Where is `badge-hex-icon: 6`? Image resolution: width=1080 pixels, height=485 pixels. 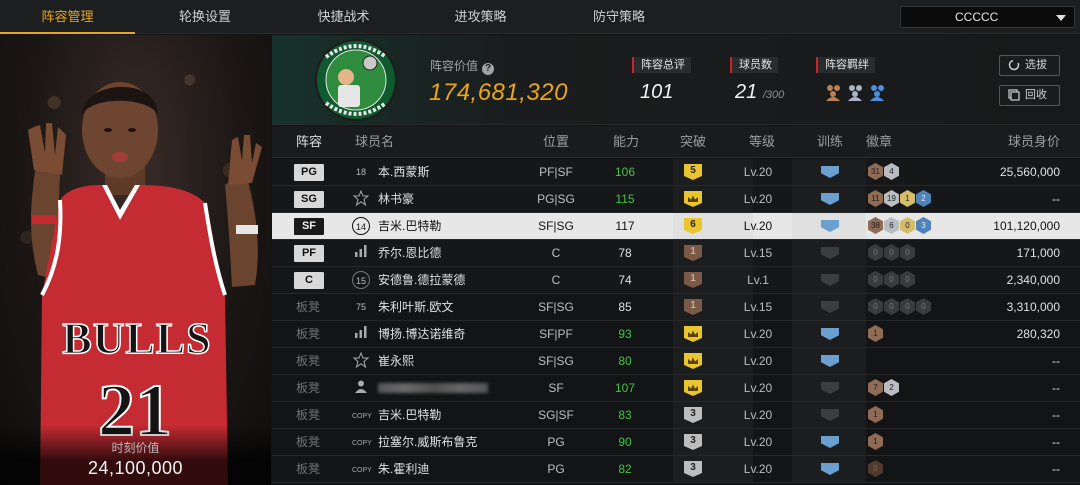
badge-hex-icon: 6 is located at coordinates (891, 225).